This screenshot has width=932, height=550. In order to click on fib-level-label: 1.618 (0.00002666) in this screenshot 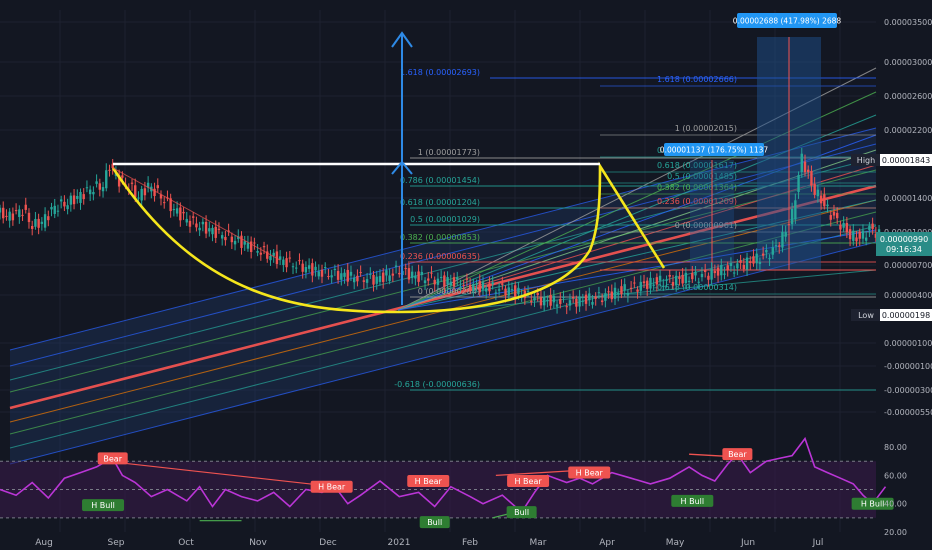, I will do `click(697, 79)`.